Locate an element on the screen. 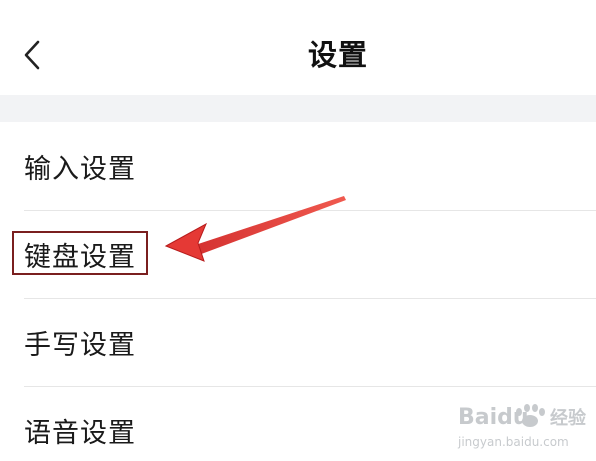 This screenshot has height=461, width=596. settings-item-label: 语音设置 is located at coordinates (80, 433).